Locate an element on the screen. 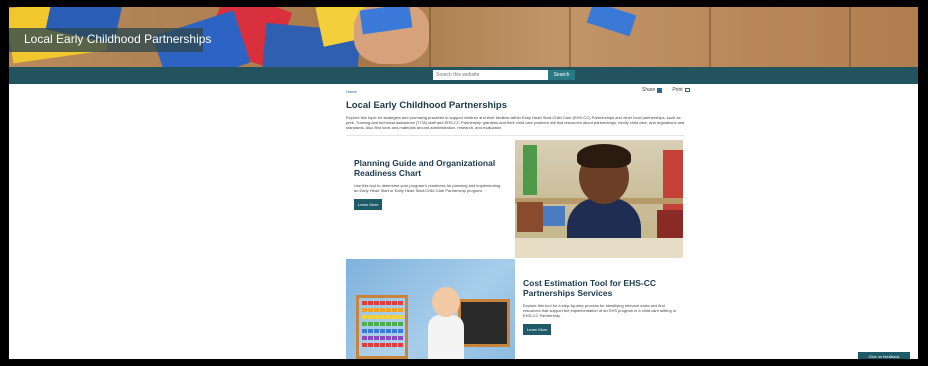  print-label: Print is located at coordinates (677, 90).